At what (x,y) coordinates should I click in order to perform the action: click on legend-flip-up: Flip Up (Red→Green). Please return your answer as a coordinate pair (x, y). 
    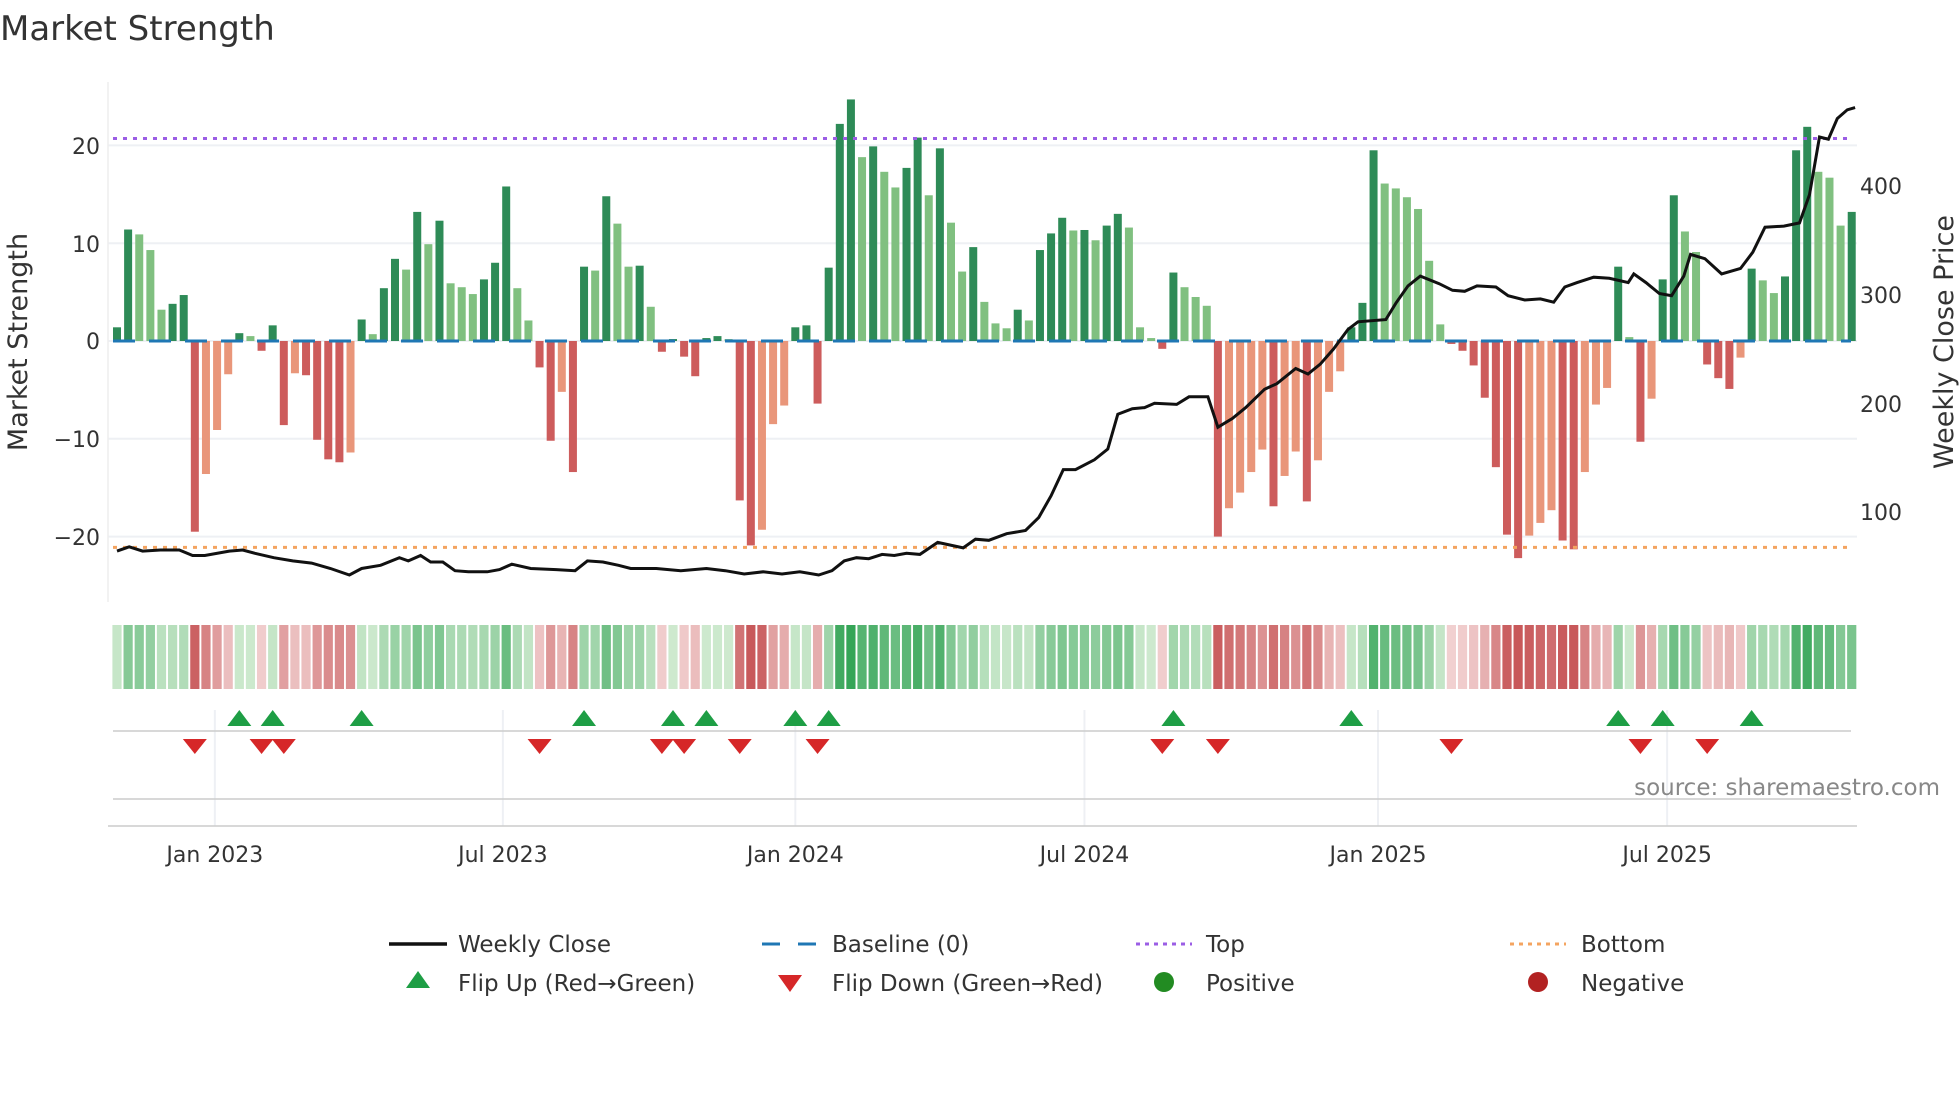
    Looking at the image, I should click on (576, 984).